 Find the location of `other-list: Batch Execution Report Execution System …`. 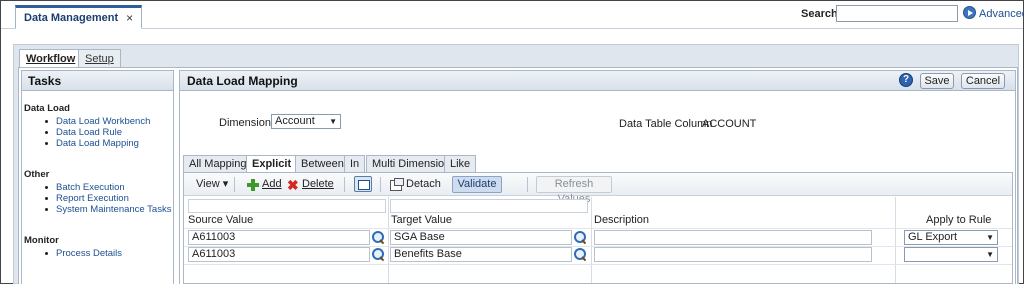

other-list: Batch Execution Report Execution System … is located at coordinates (106, 198).